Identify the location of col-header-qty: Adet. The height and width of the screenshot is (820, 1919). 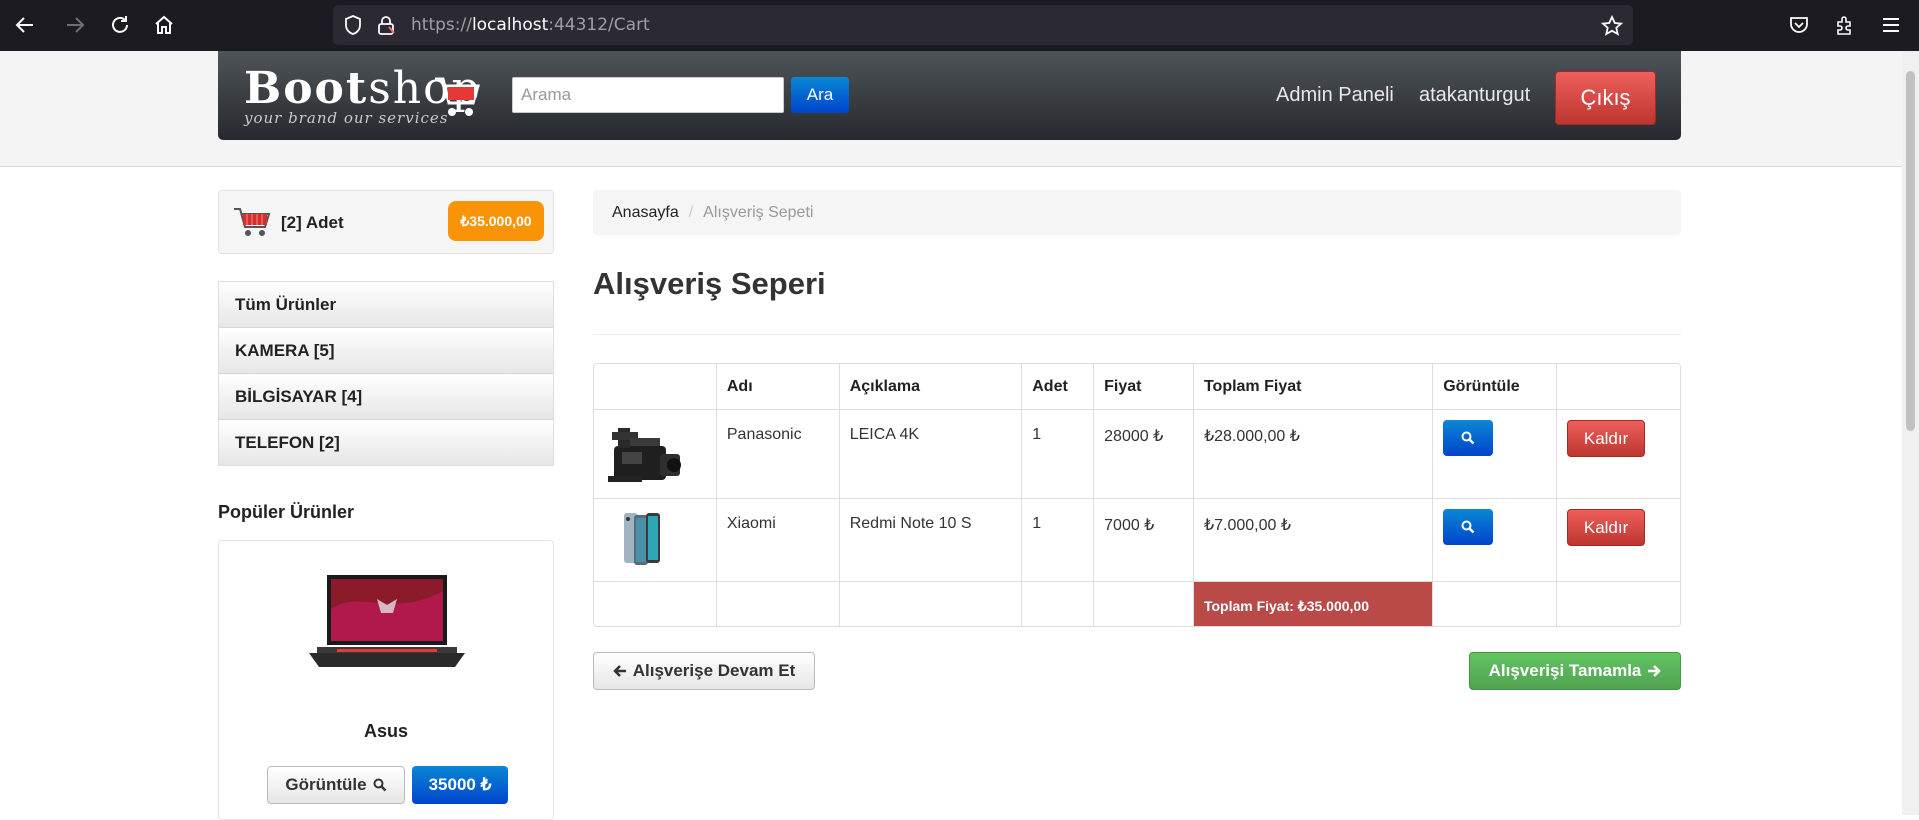
(1057, 386).